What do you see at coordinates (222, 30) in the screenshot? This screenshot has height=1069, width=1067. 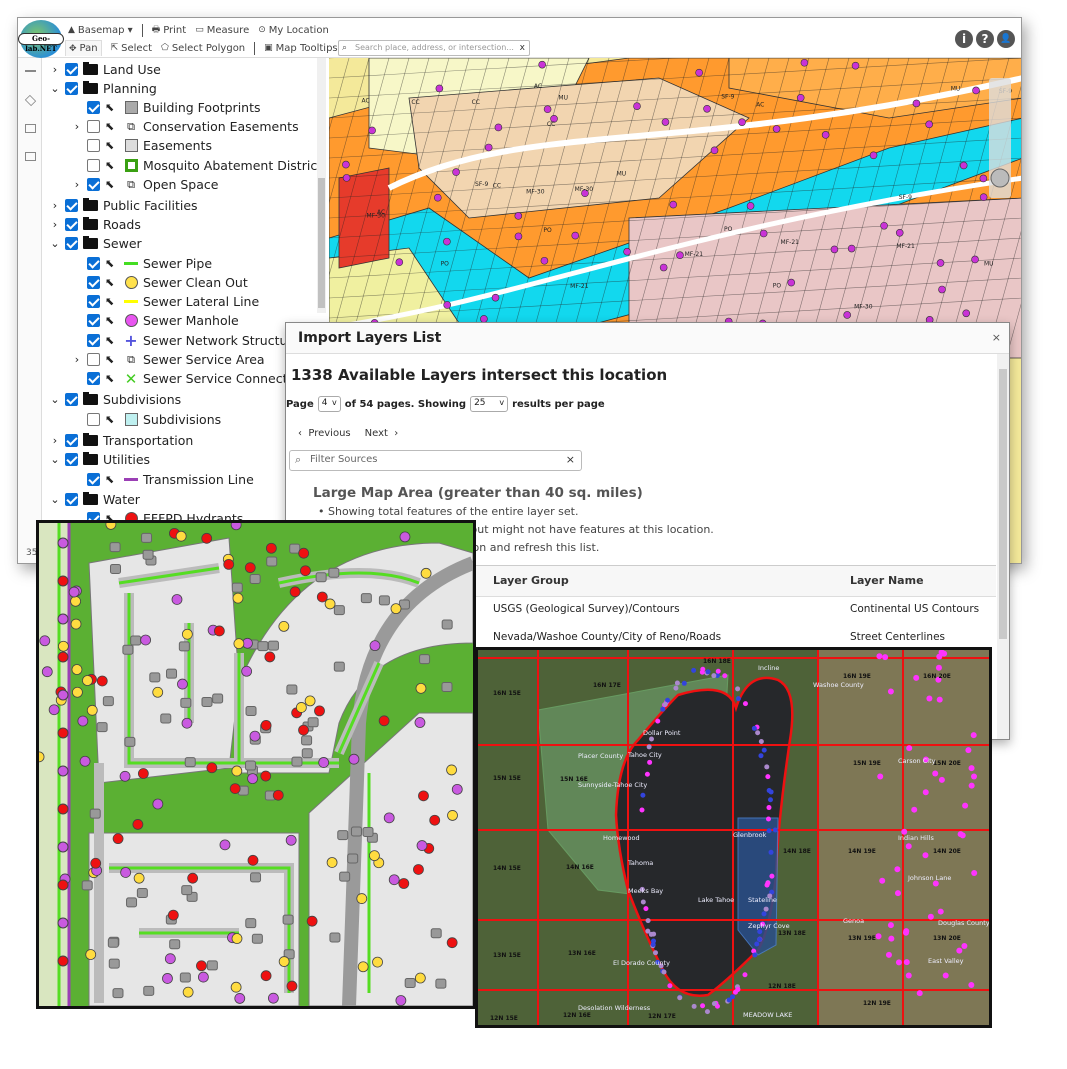 I see `measure-button: ▭ Measure` at bounding box center [222, 30].